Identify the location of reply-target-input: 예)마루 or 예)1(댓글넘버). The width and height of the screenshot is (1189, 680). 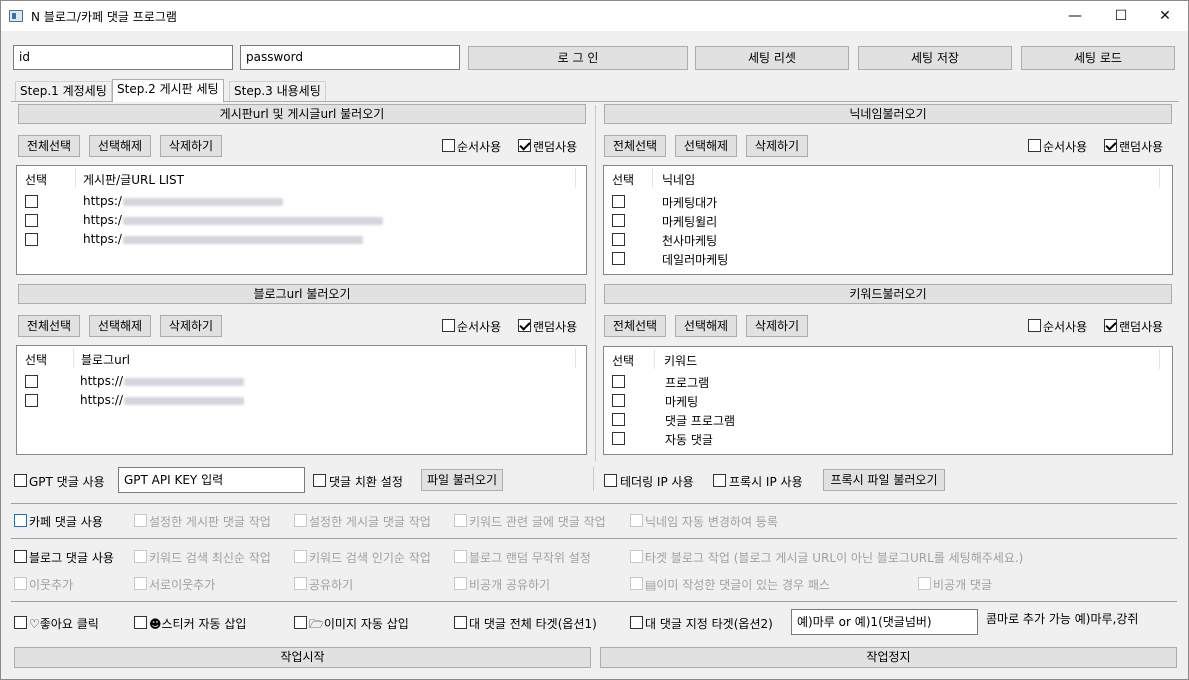
(884, 622).